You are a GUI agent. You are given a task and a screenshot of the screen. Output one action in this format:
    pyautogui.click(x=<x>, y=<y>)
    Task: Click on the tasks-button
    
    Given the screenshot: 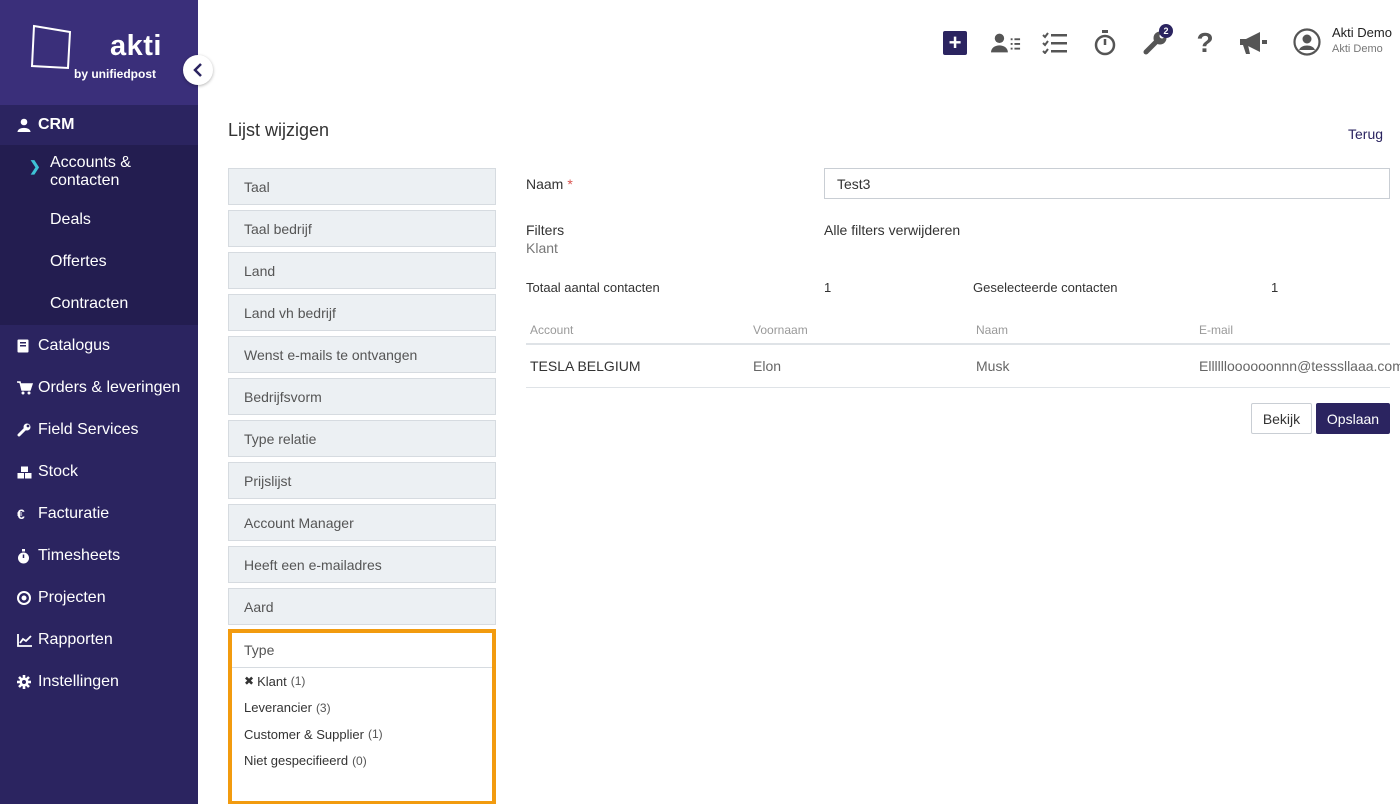 What is the action you would take?
    pyautogui.click(x=1055, y=43)
    